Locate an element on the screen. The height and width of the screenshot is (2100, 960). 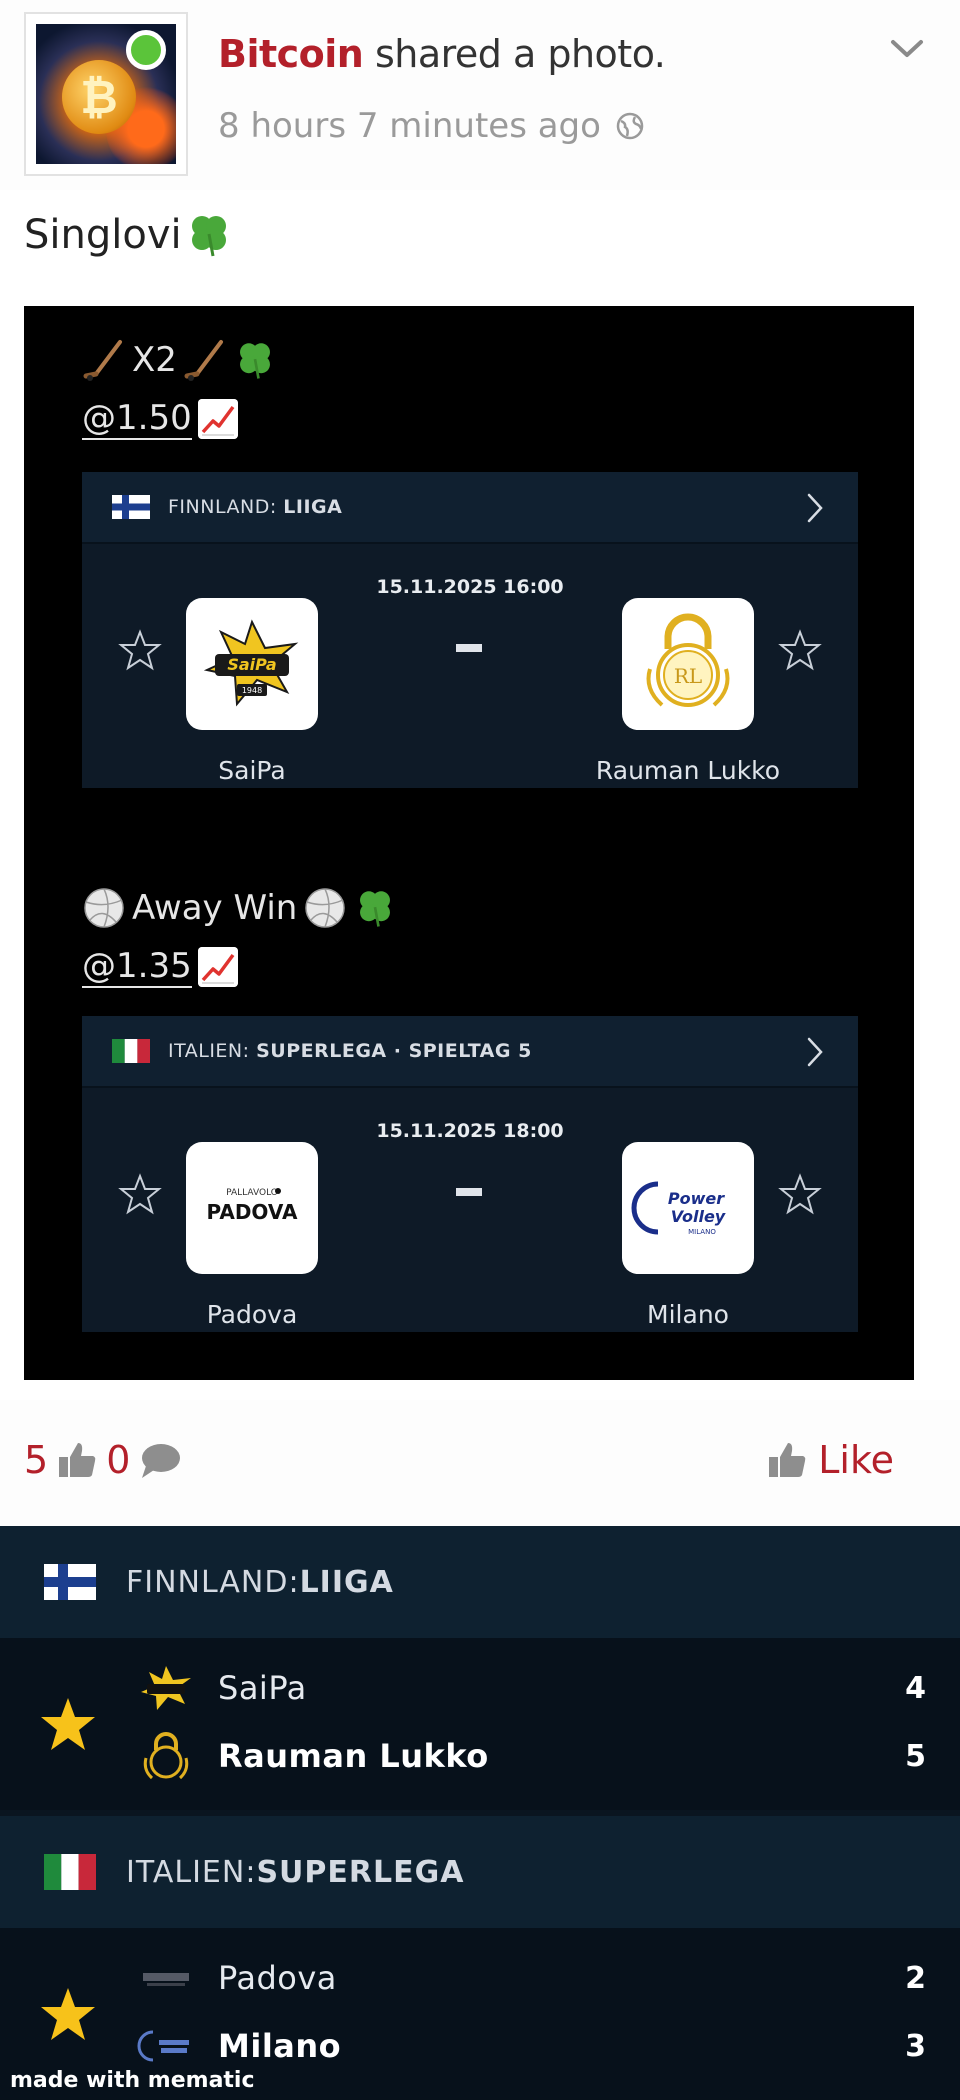
avatar: ₿ is located at coordinates (106, 94).